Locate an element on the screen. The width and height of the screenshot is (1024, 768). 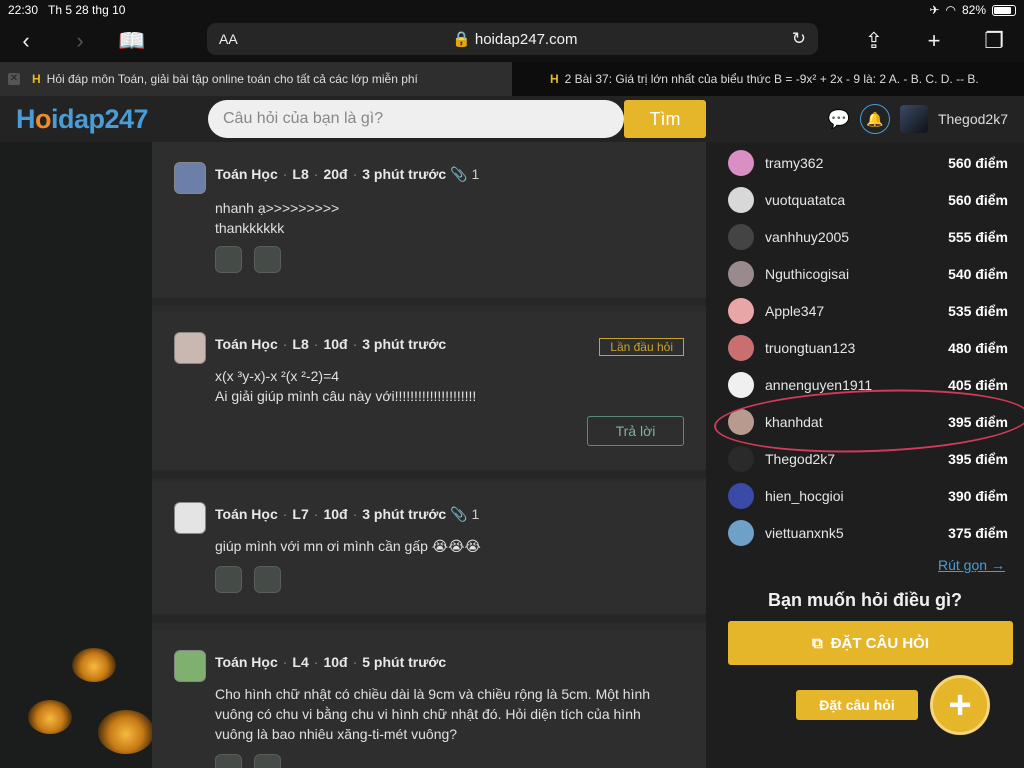
ranking-username: viettuanxnk5 is located at coordinates (856, 533).